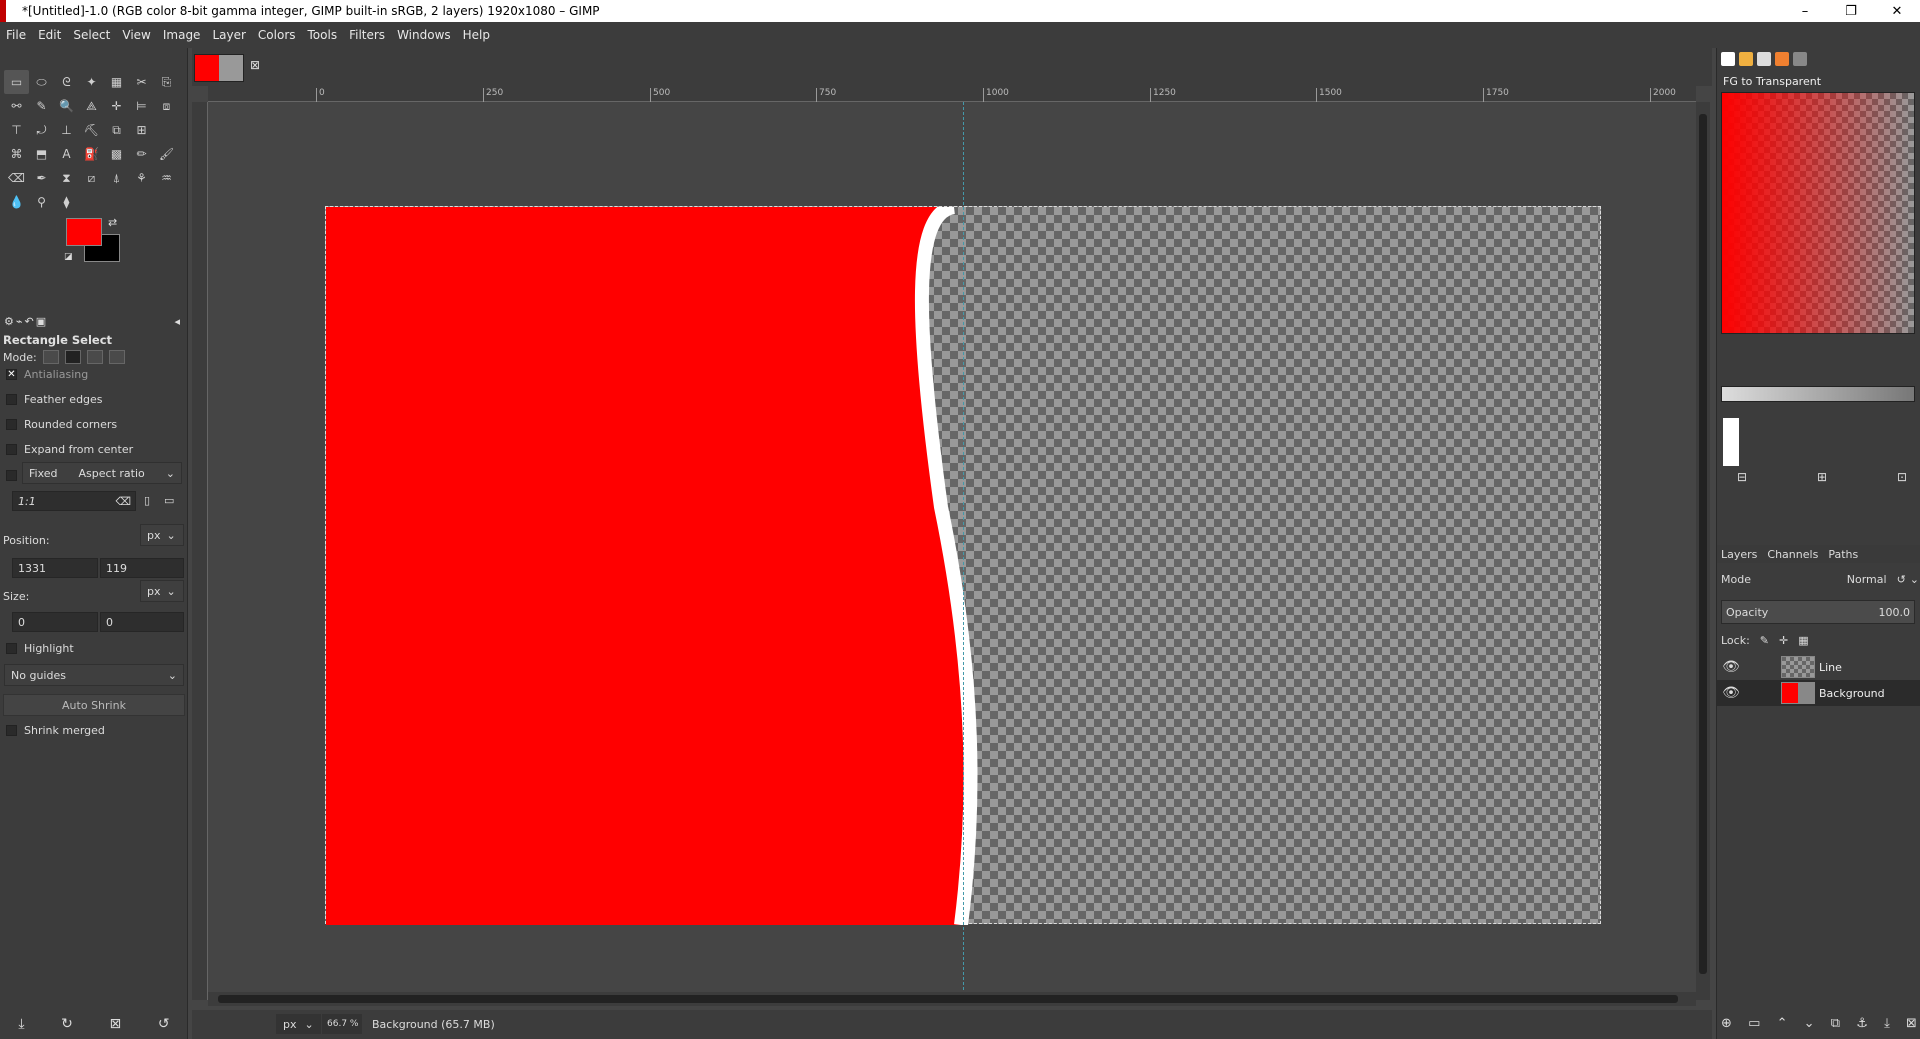 This screenshot has height=1039, width=1920. Describe the element at coordinates (1818, 667) in the screenshot. I see `layer-row-line: 👁 Line` at that location.